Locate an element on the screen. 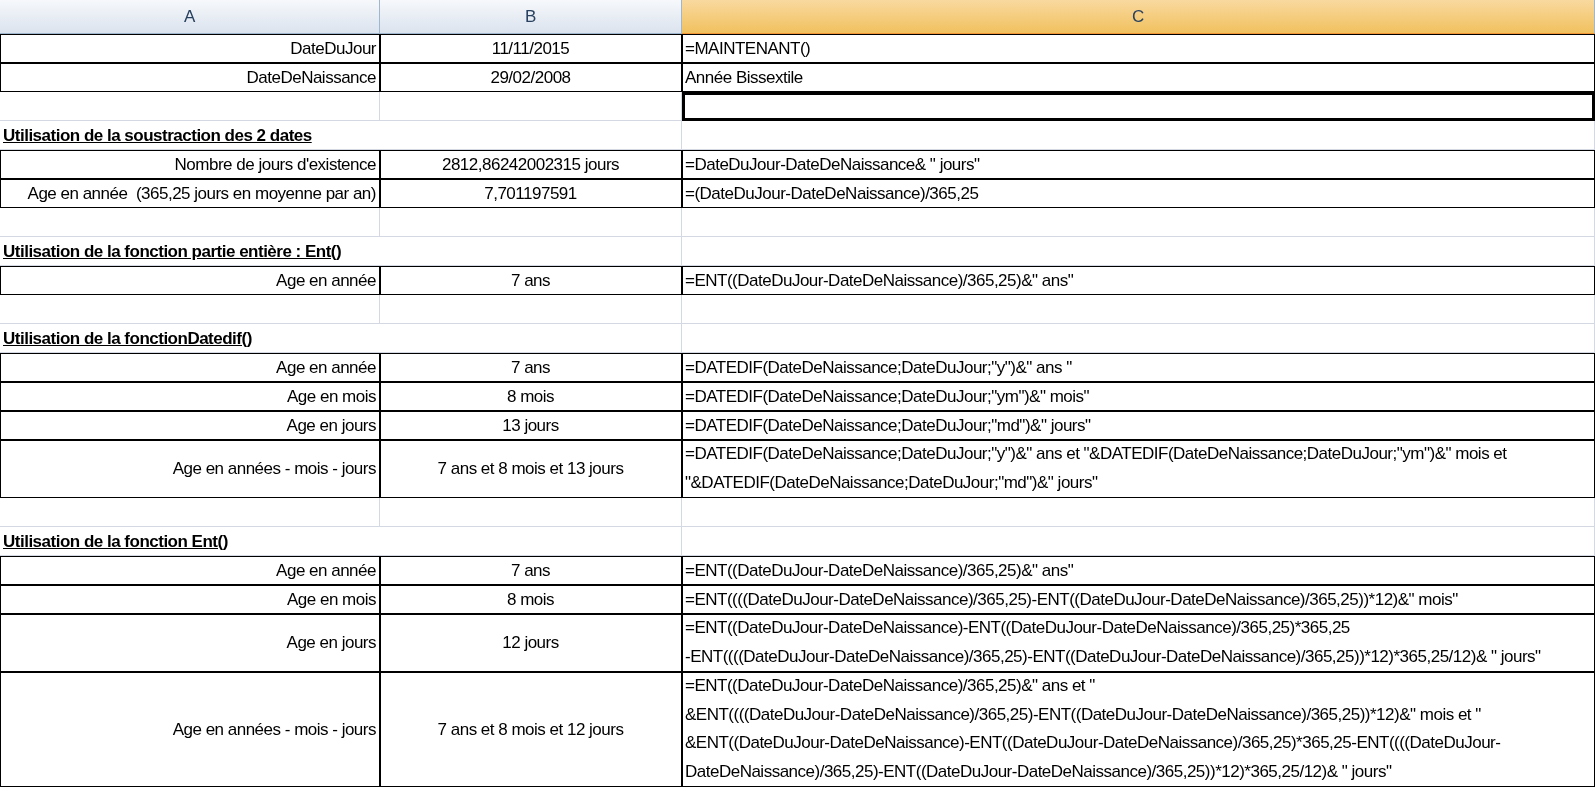  formula-text: Année Bissextile is located at coordinates (1138, 77).